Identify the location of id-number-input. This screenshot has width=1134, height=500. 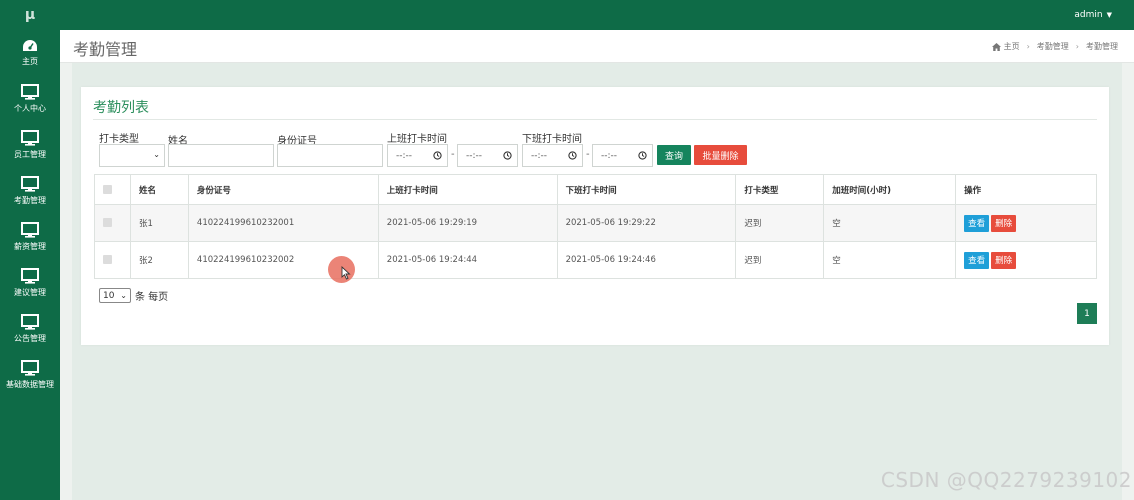
(330, 155).